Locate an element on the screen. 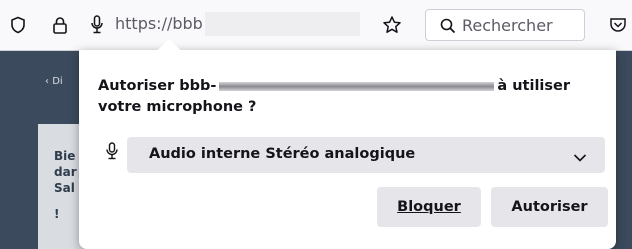  microphone-icon is located at coordinates (112, 153).